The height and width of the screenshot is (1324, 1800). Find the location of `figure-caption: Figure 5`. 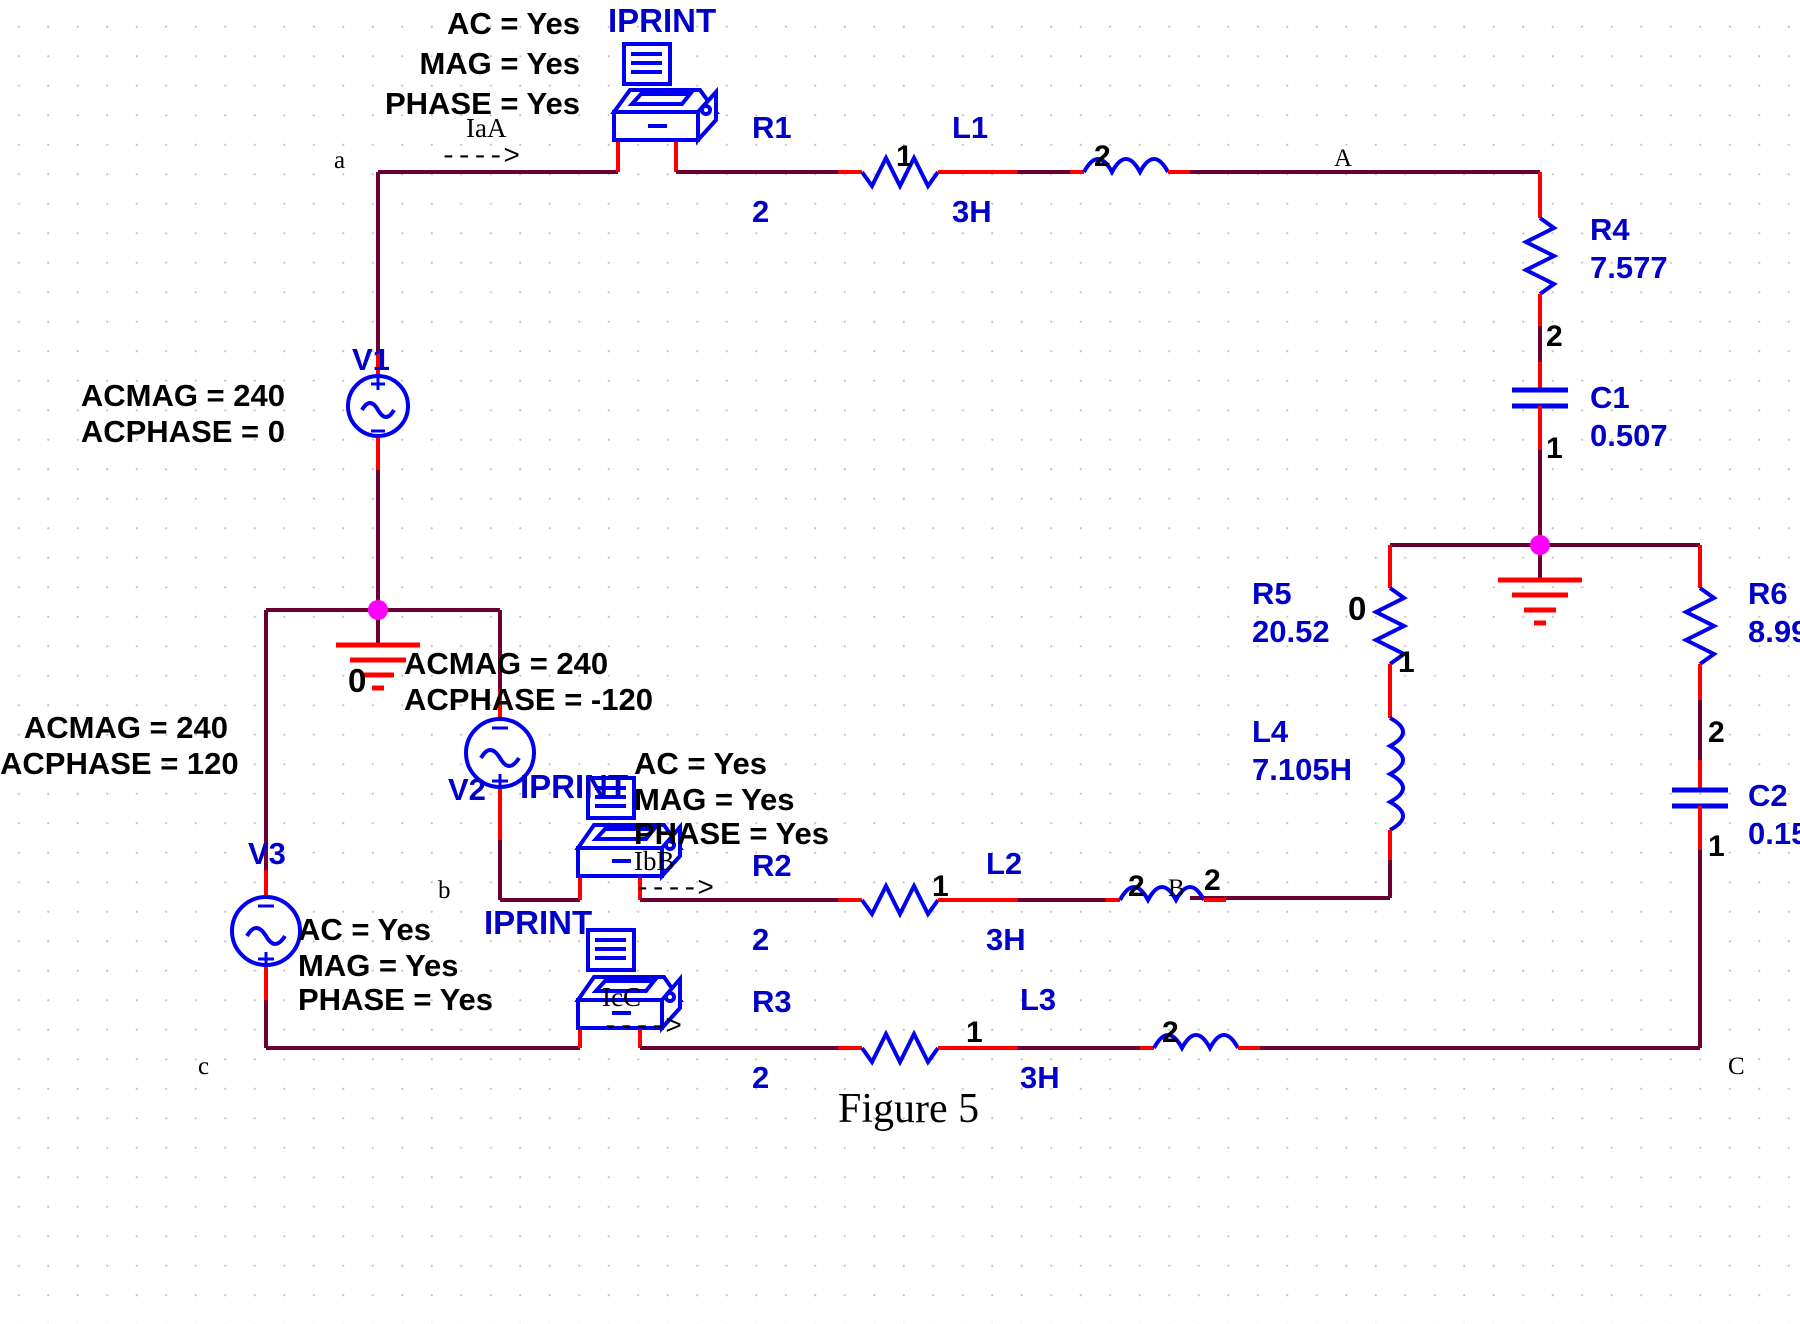

figure-caption: Figure 5 is located at coordinates (909, 1109).